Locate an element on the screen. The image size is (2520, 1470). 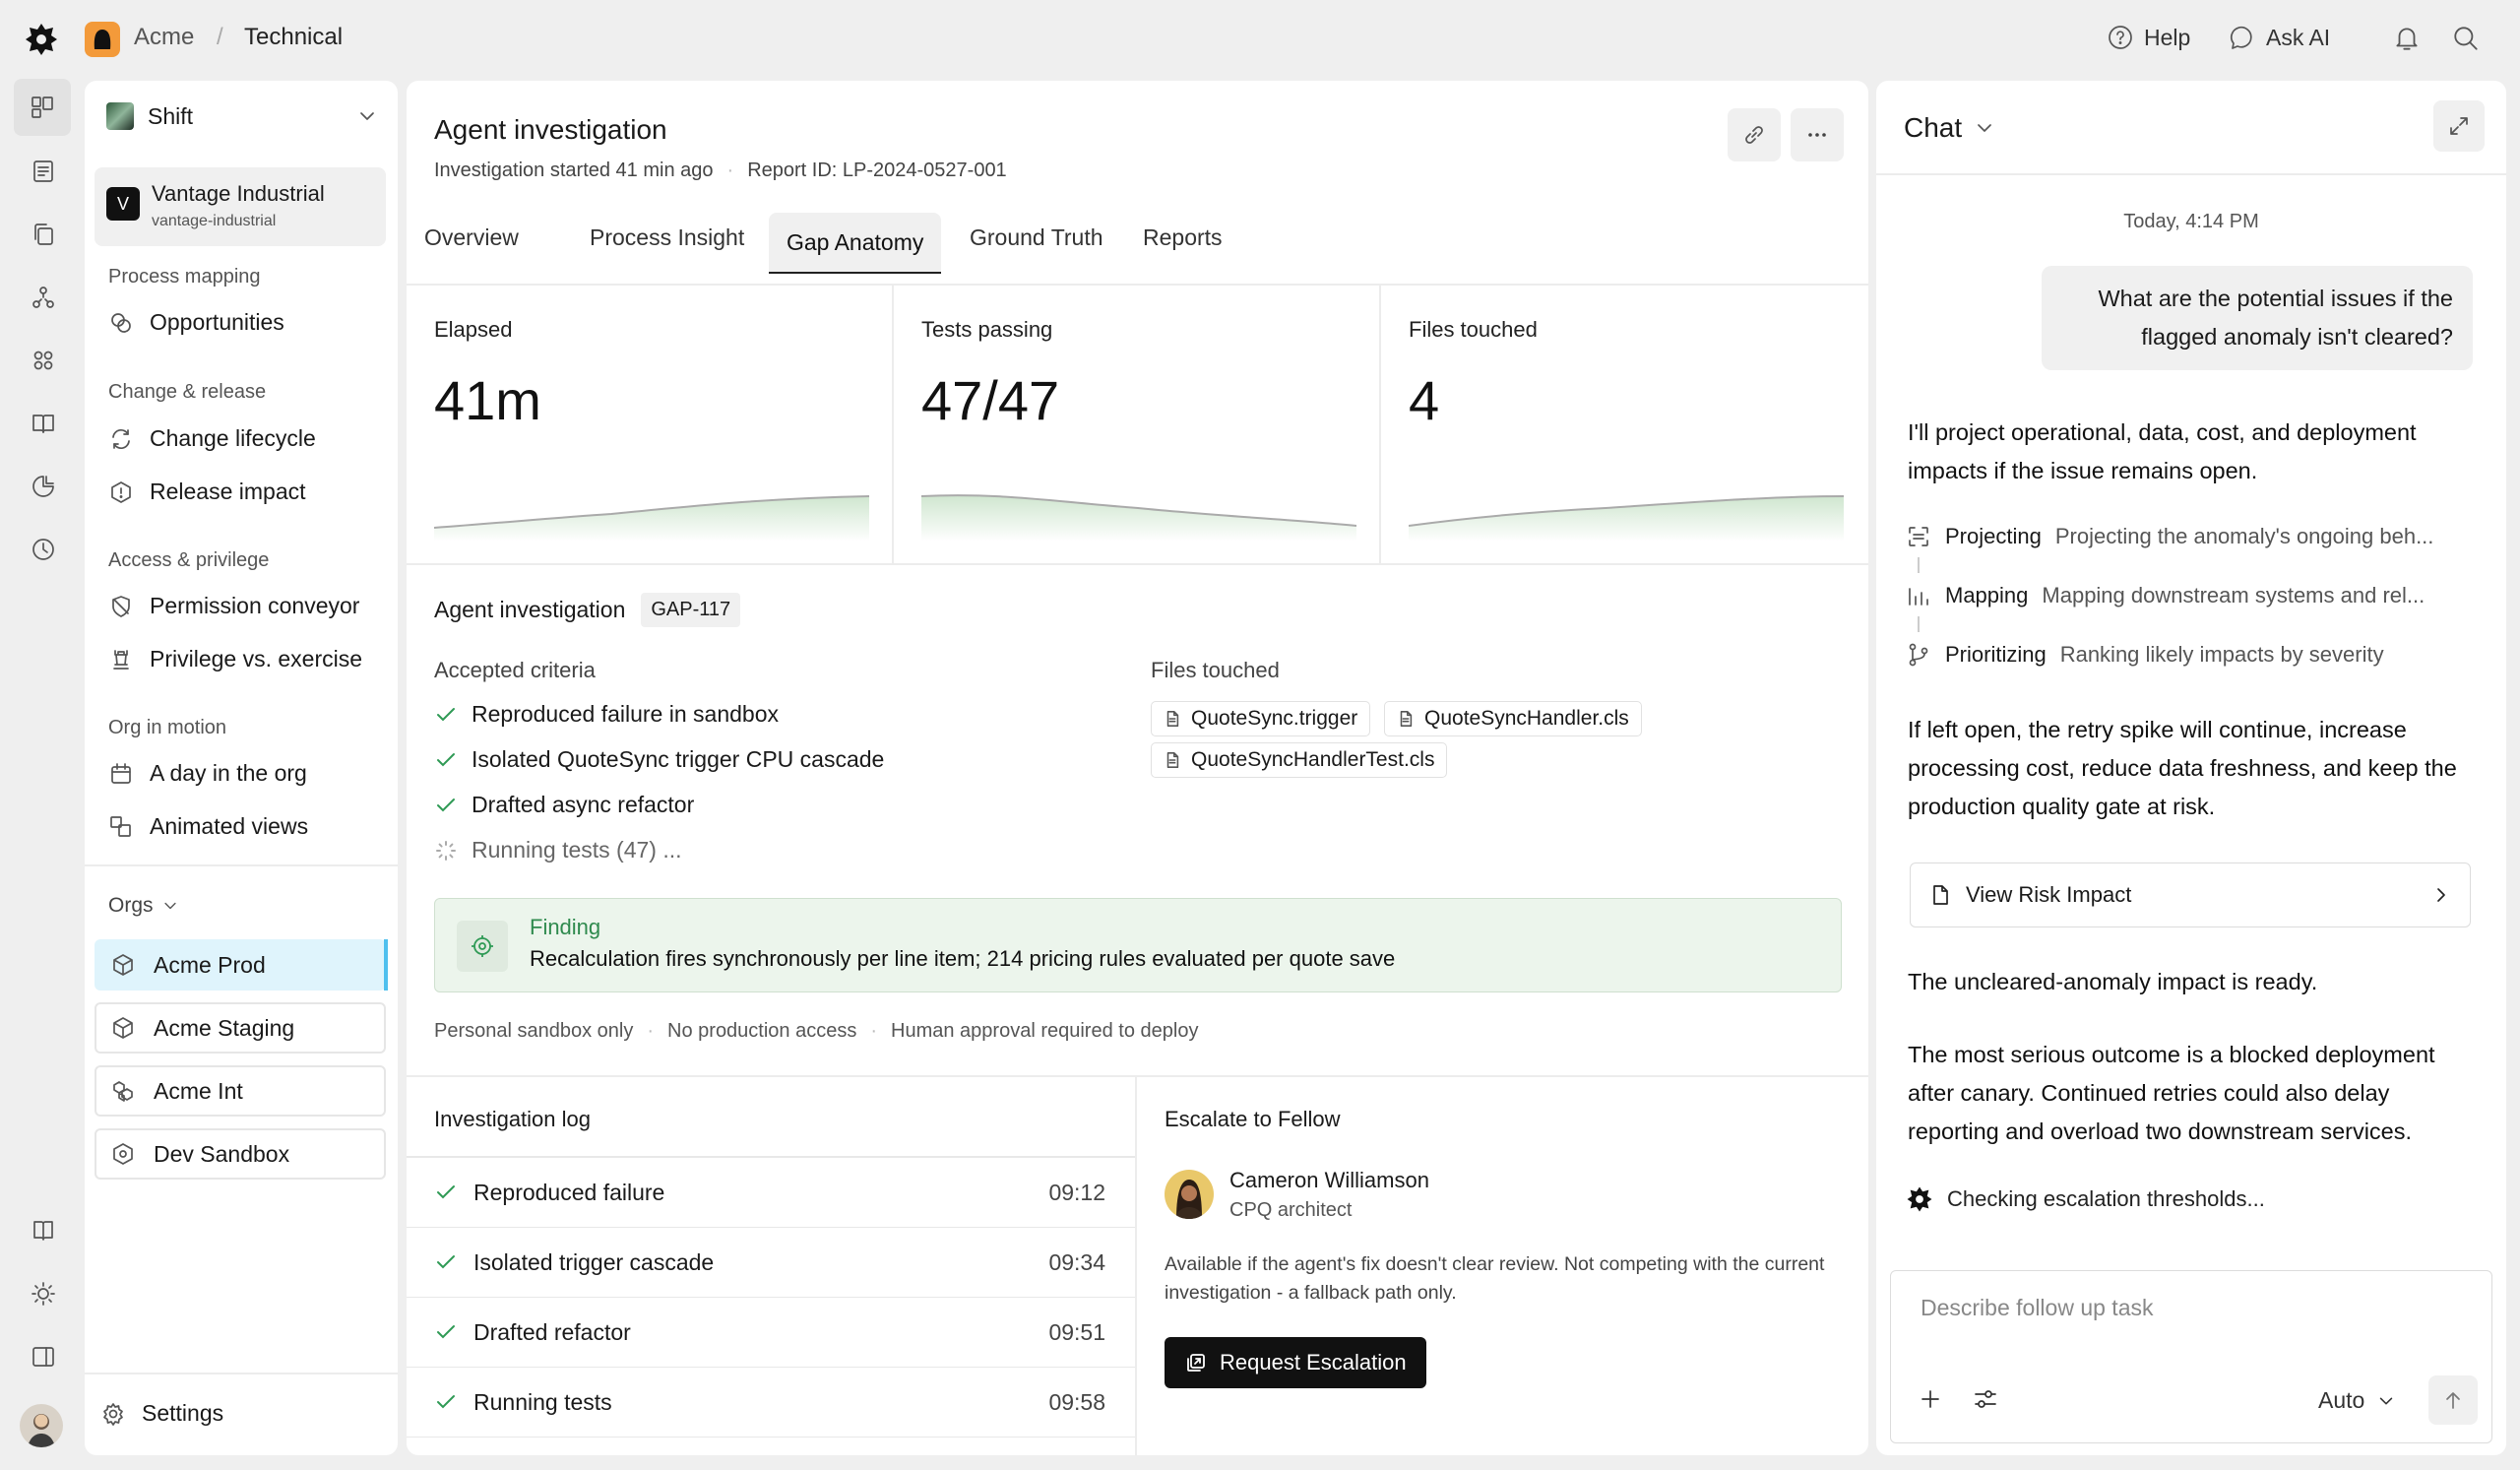
gap-badge: GAP-117 is located at coordinates (691, 610).